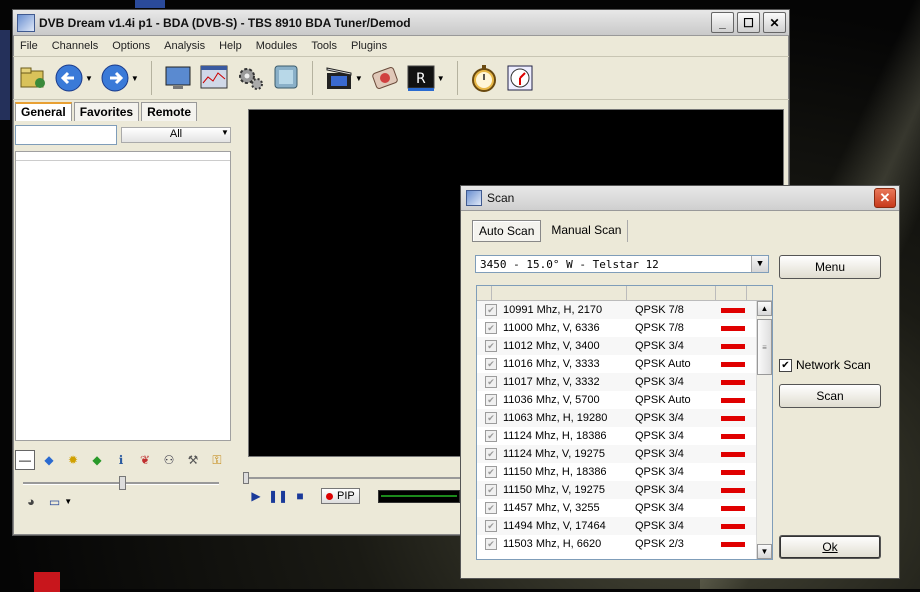 The width and height of the screenshot is (920, 592). What do you see at coordinates (25, 460) in the screenshot?
I see `collapse-button: —` at bounding box center [25, 460].